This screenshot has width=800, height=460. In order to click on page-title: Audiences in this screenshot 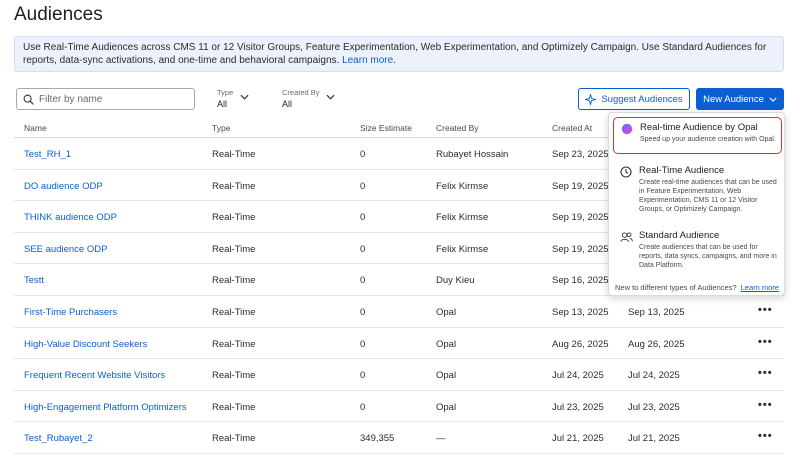, I will do `click(58, 14)`.